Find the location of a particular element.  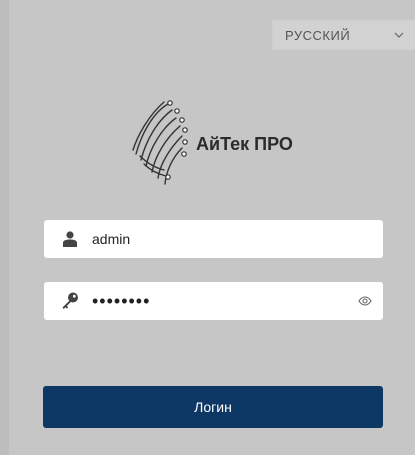

brand-logo: АйТек ПРО is located at coordinates (213, 143).